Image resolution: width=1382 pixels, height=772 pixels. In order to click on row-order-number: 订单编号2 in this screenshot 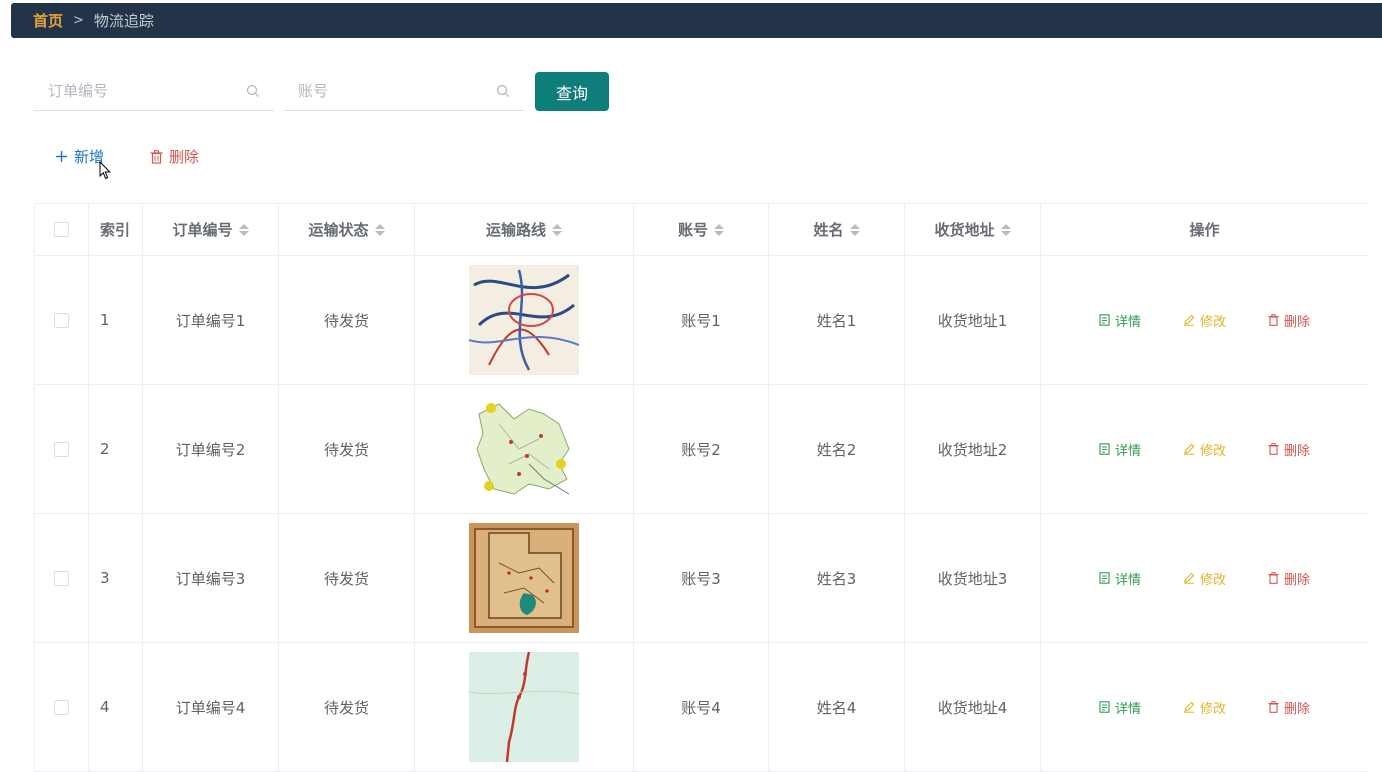, I will do `click(211, 449)`.